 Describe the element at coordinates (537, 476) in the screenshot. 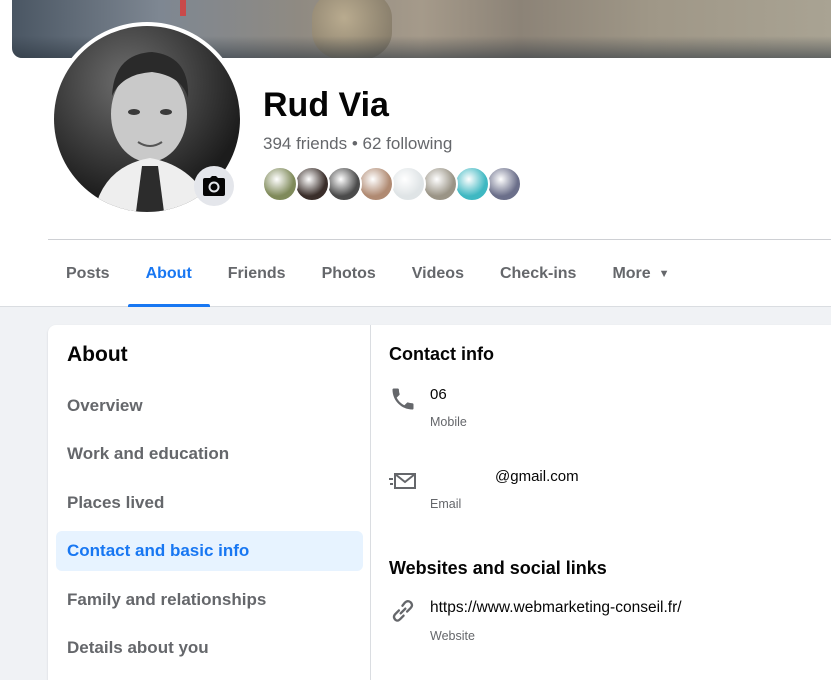

I see `email-value: @gmail.com` at that location.